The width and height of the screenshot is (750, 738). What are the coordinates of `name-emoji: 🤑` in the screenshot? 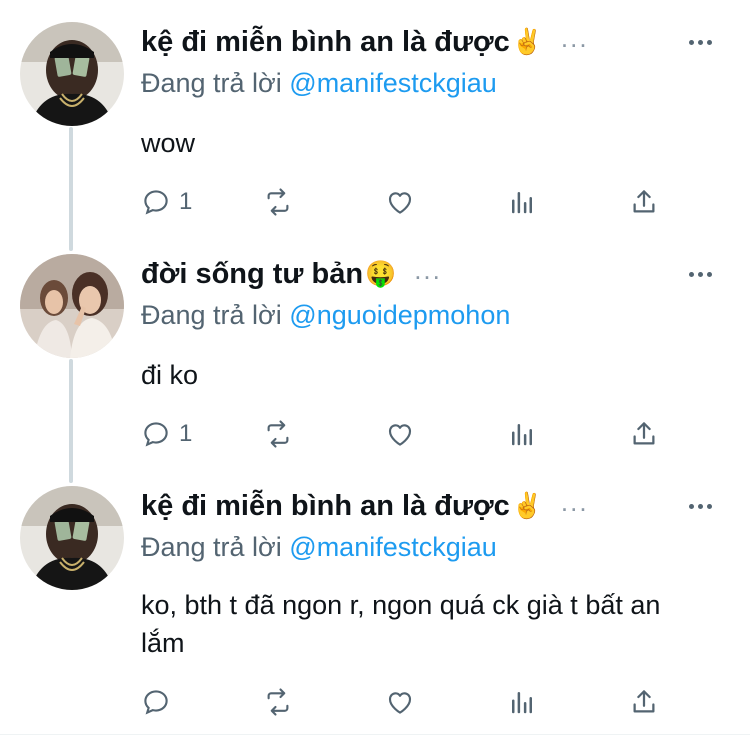 It's located at (381, 273).